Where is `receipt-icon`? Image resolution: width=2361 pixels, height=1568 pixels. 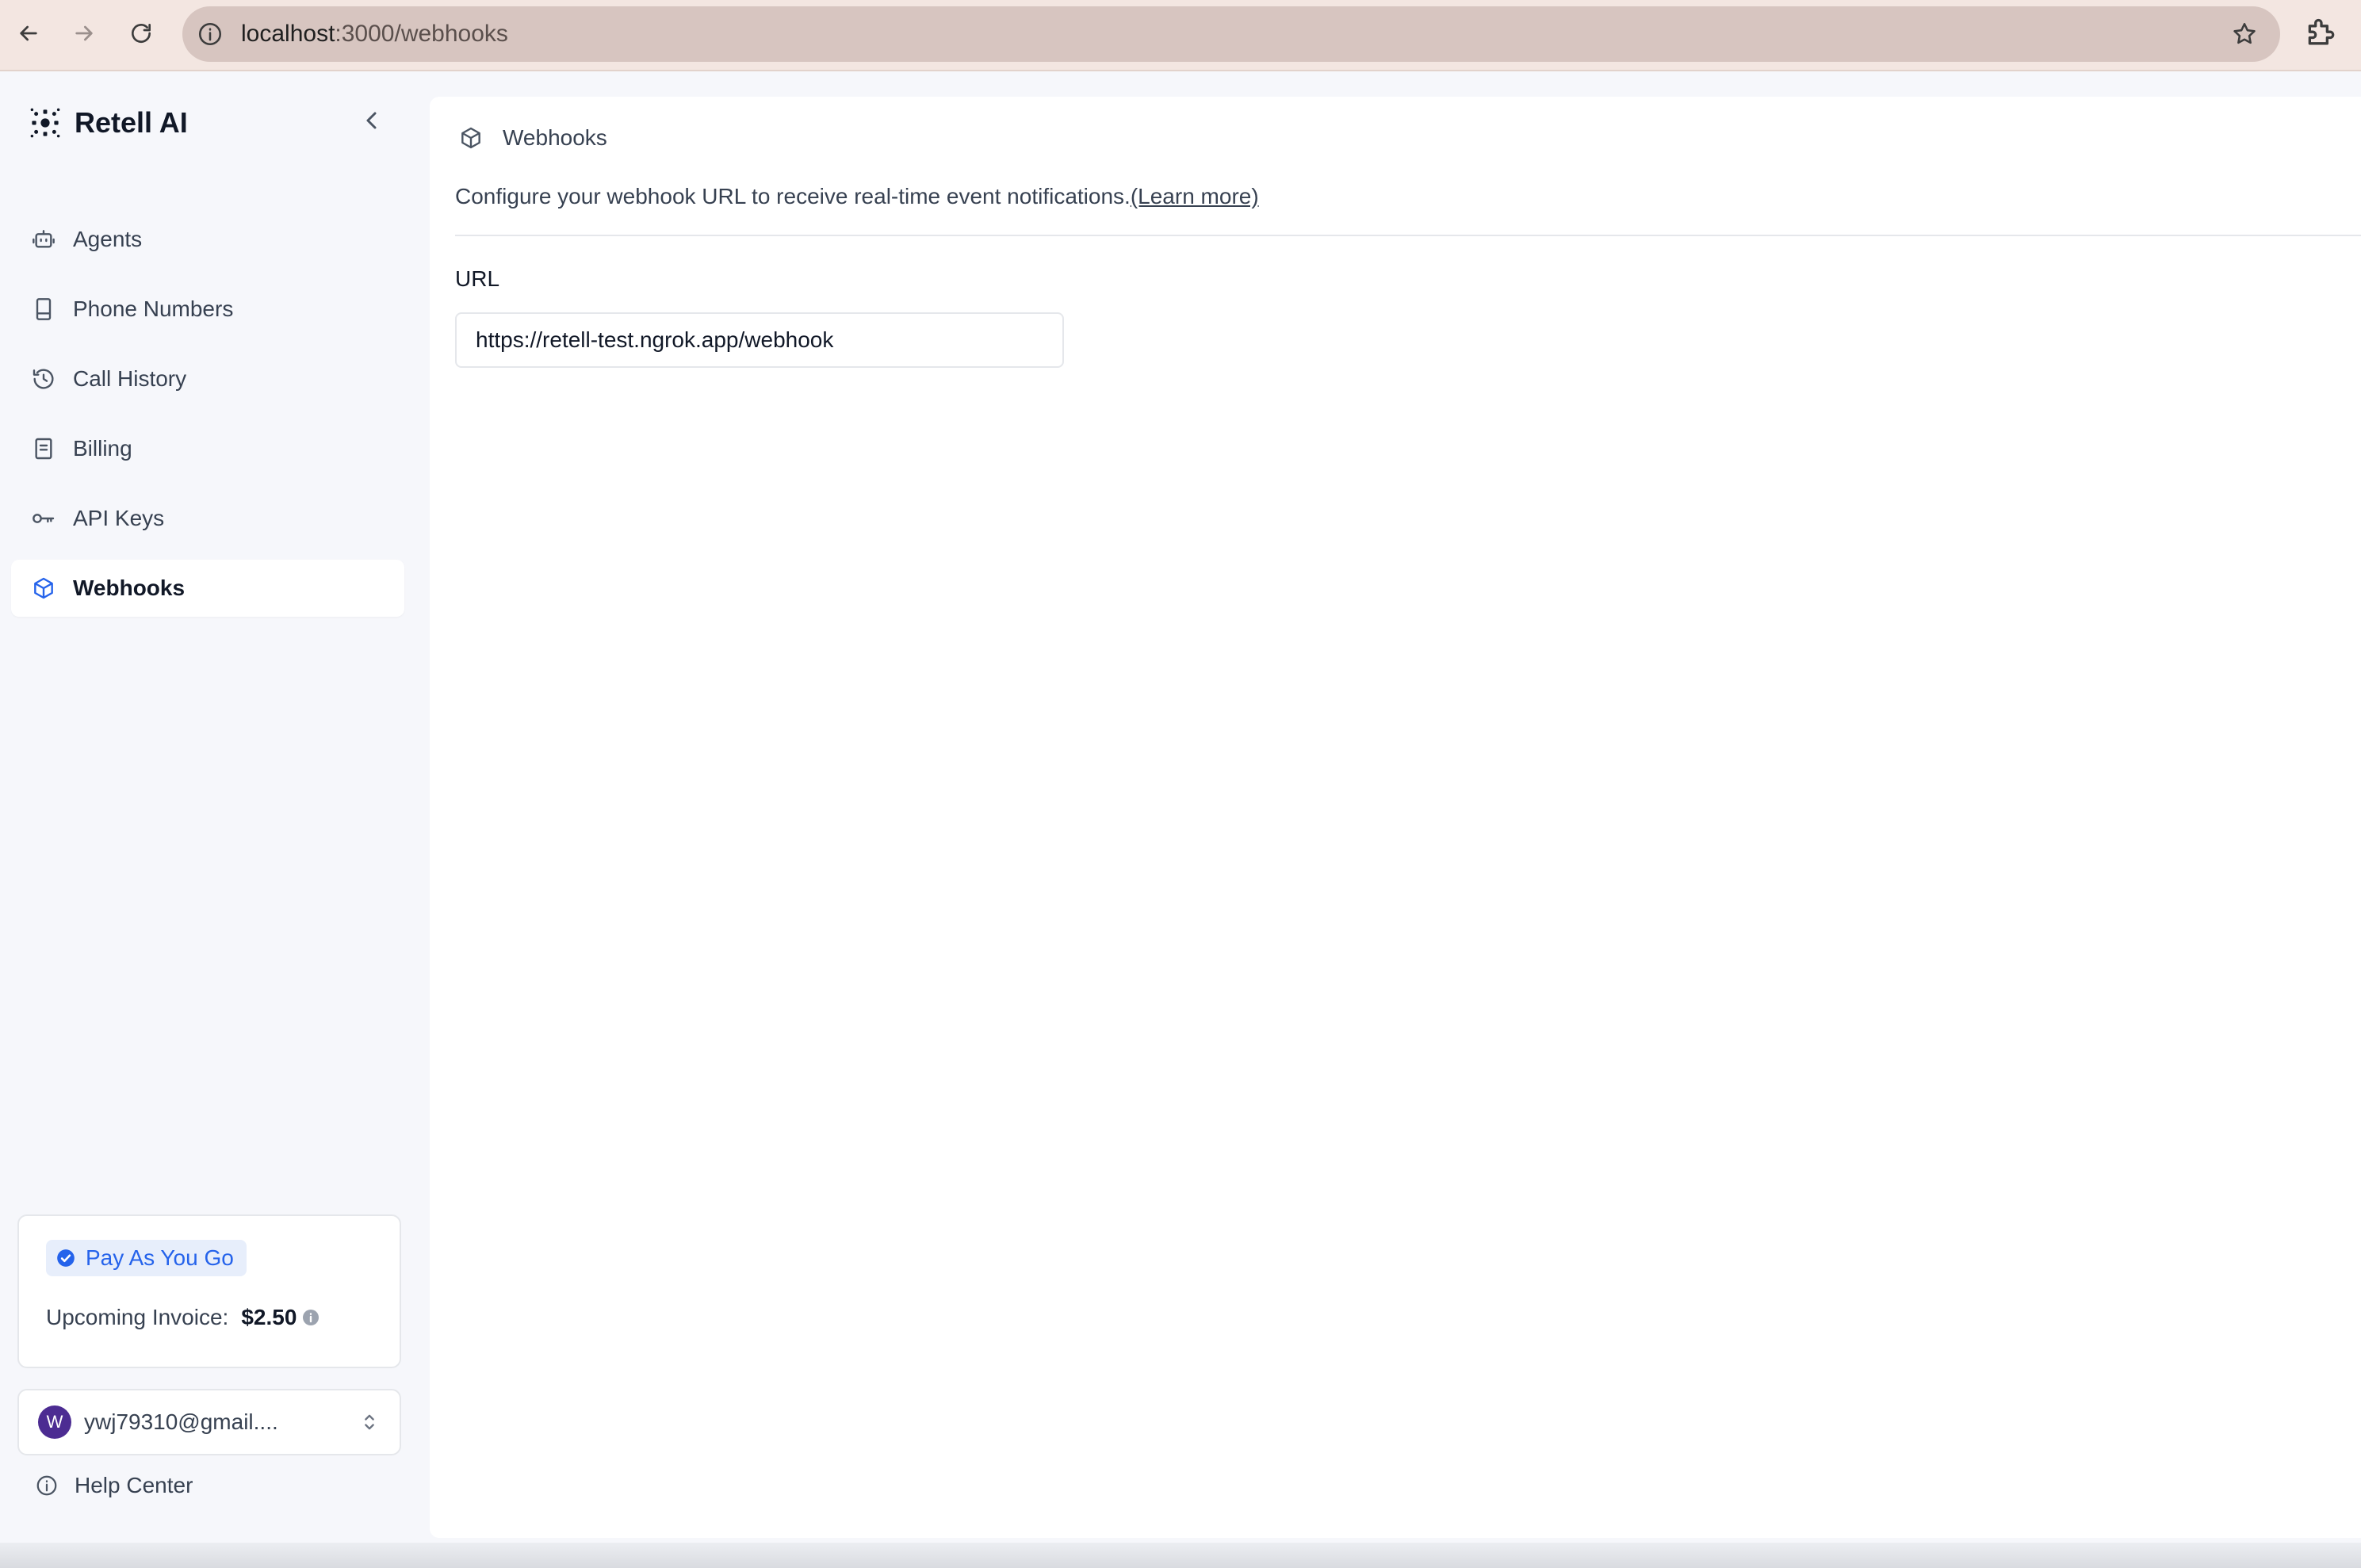 receipt-icon is located at coordinates (43, 448).